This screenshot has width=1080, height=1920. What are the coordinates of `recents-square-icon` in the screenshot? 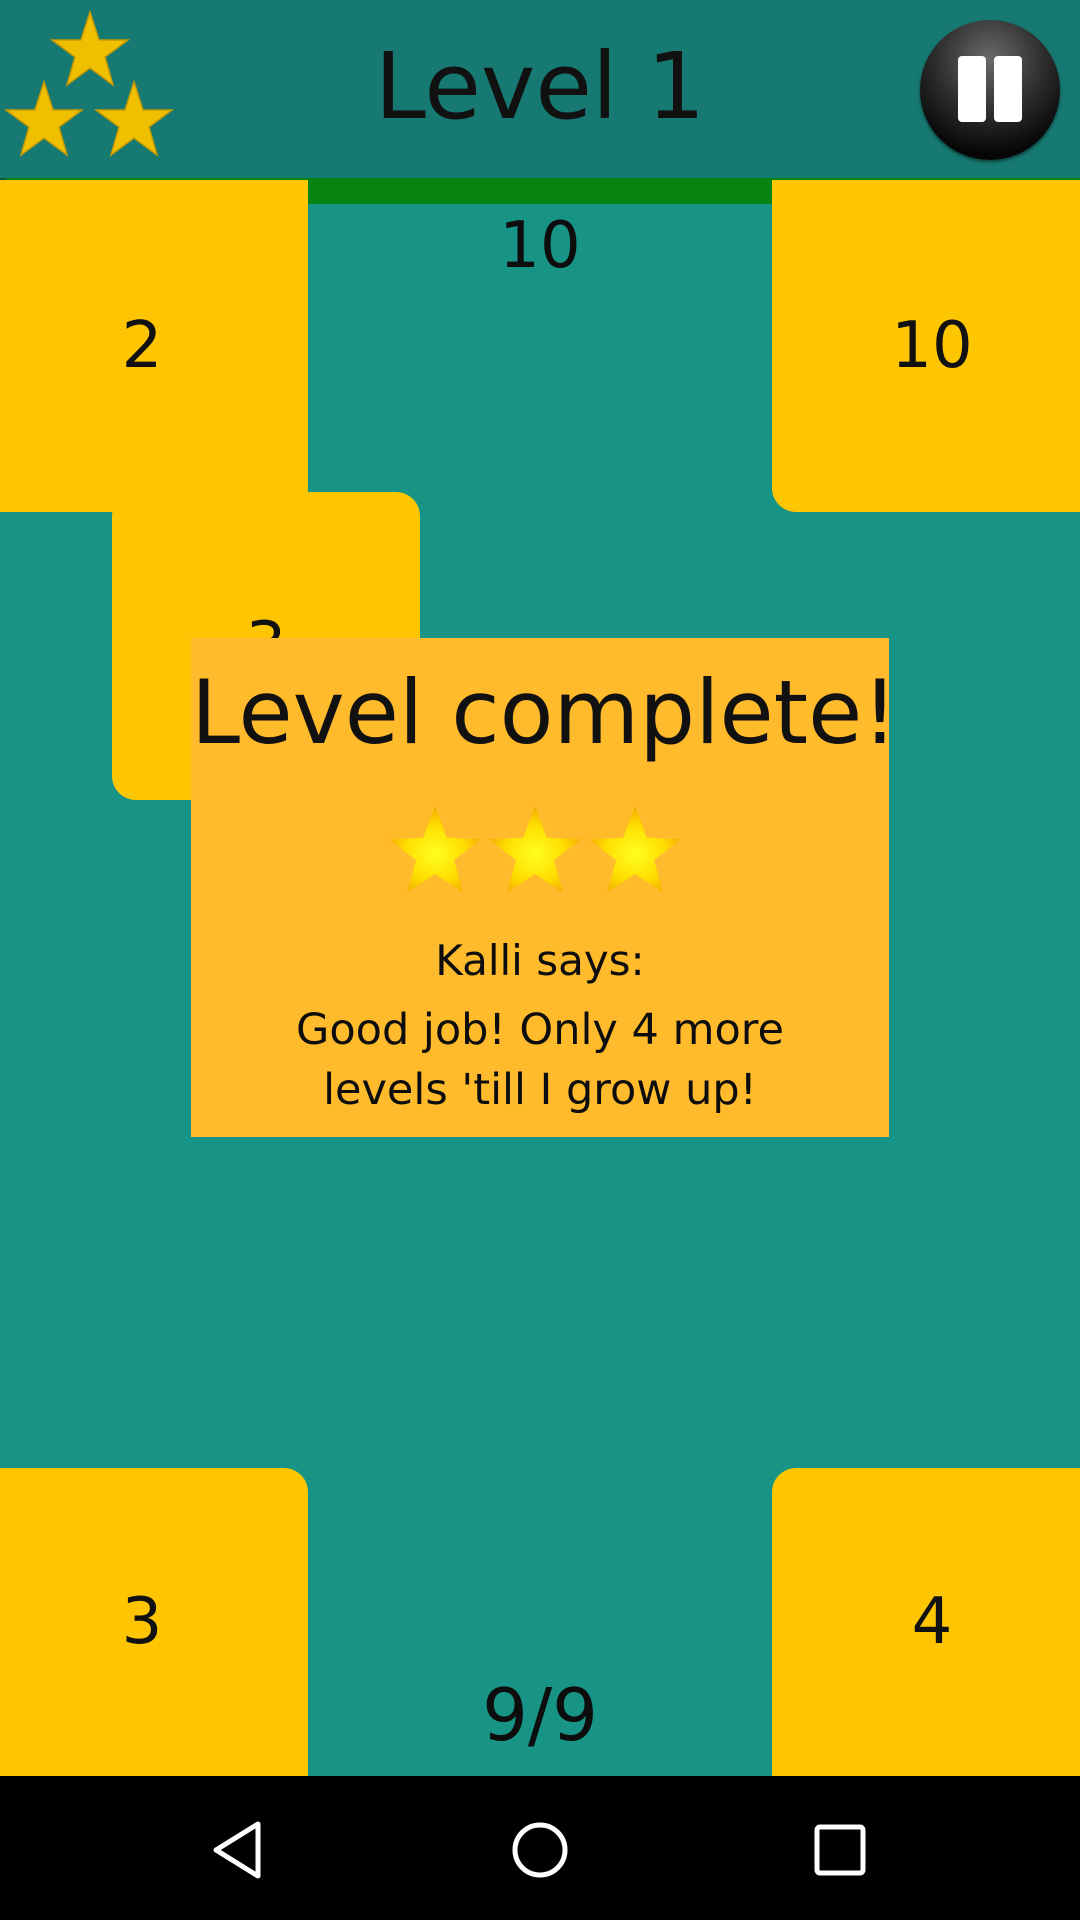 It's located at (840, 1850).